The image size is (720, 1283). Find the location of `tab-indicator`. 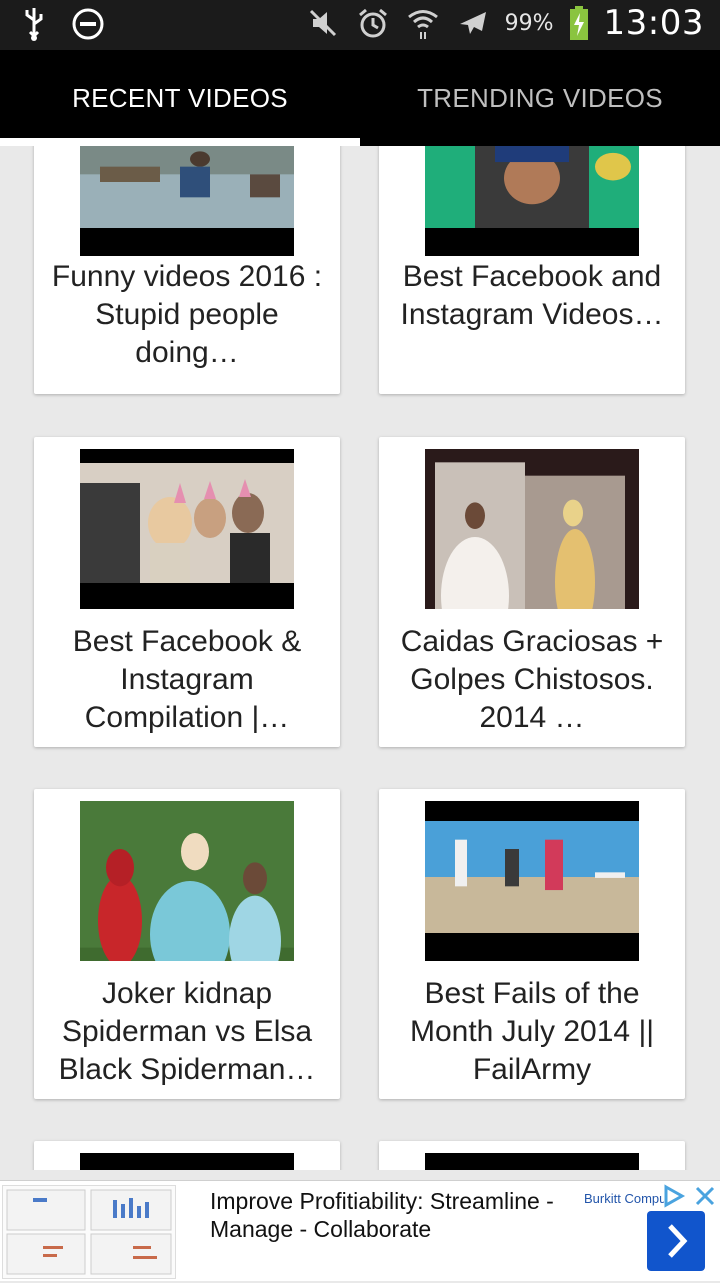

tab-indicator is located at coordinates (180, 142).